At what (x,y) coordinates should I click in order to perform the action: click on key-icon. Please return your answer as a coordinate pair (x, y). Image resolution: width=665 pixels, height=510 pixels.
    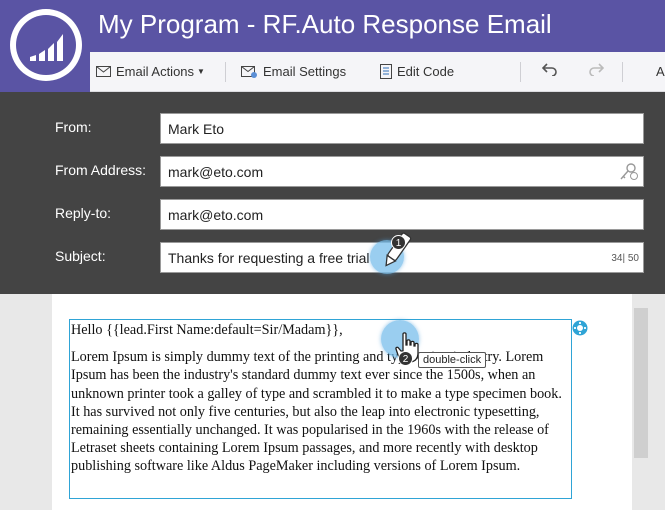
    Looking at the image, I should click on (629, 172).